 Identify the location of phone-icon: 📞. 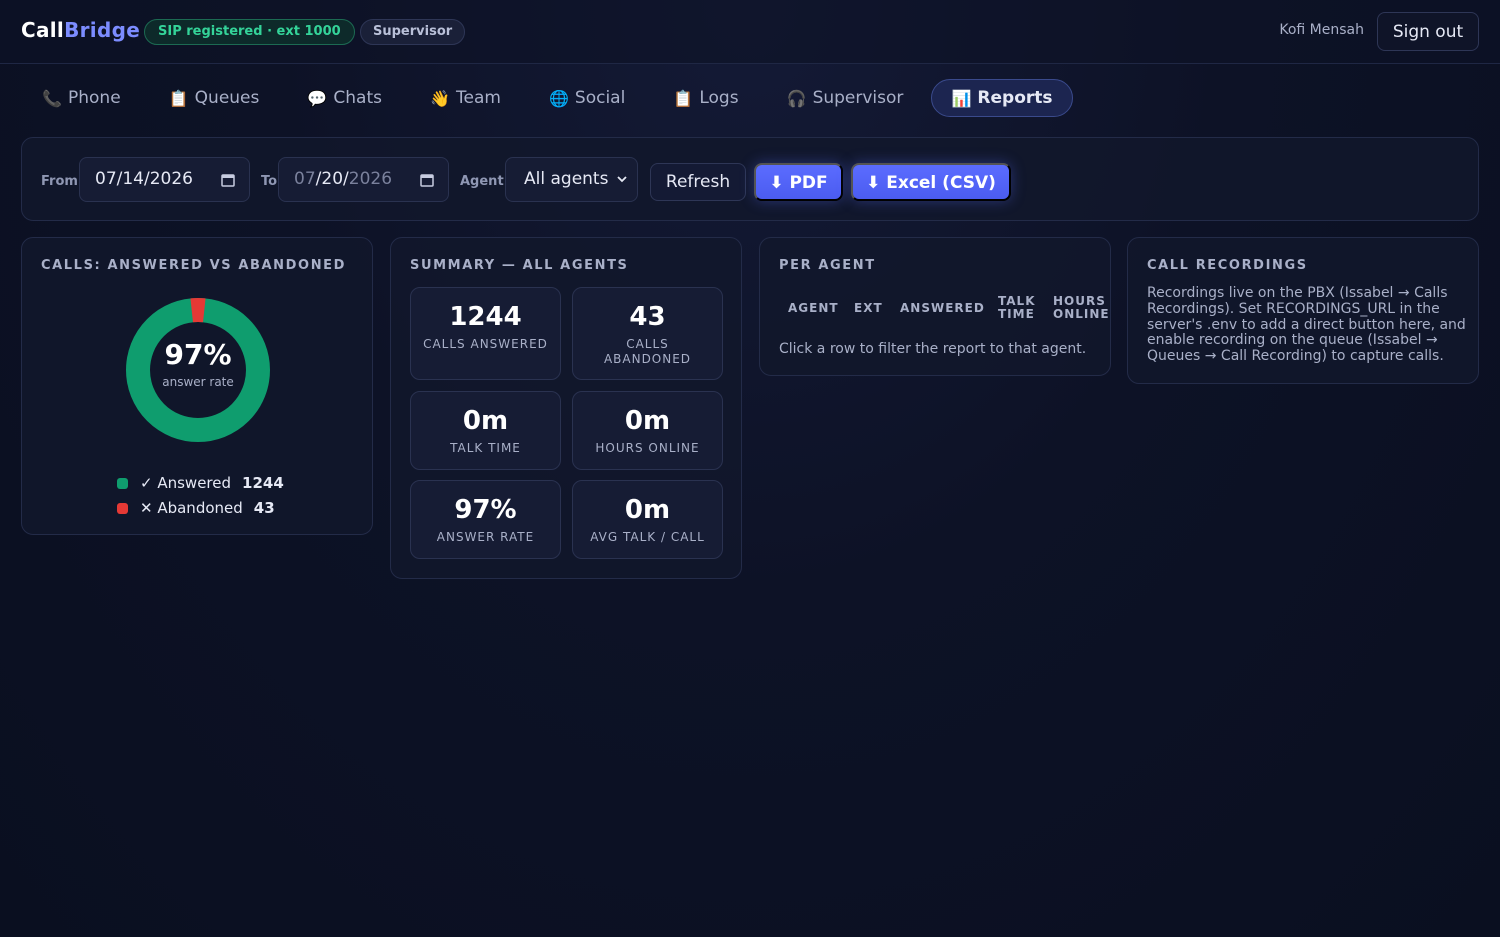
(52, 98).